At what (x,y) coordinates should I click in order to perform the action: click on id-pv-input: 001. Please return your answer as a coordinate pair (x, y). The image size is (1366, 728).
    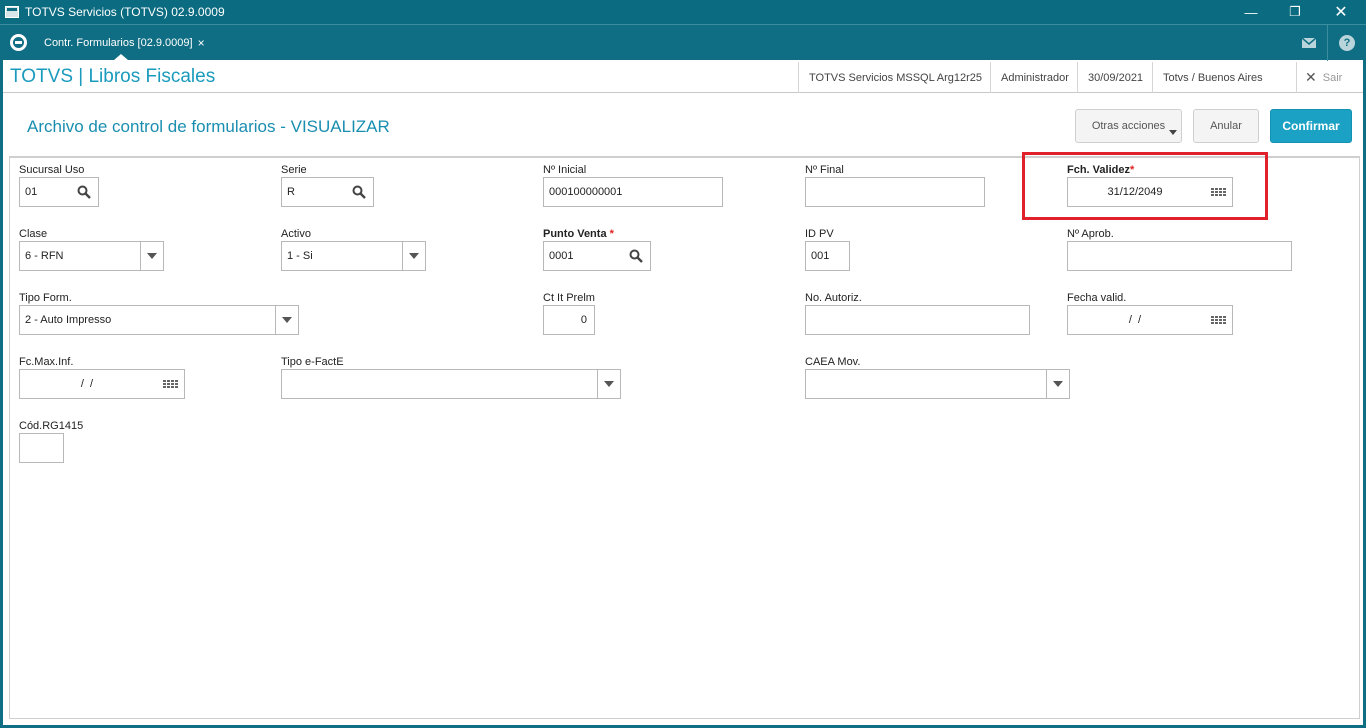
    Looking at the image, I should click on (827, 256).